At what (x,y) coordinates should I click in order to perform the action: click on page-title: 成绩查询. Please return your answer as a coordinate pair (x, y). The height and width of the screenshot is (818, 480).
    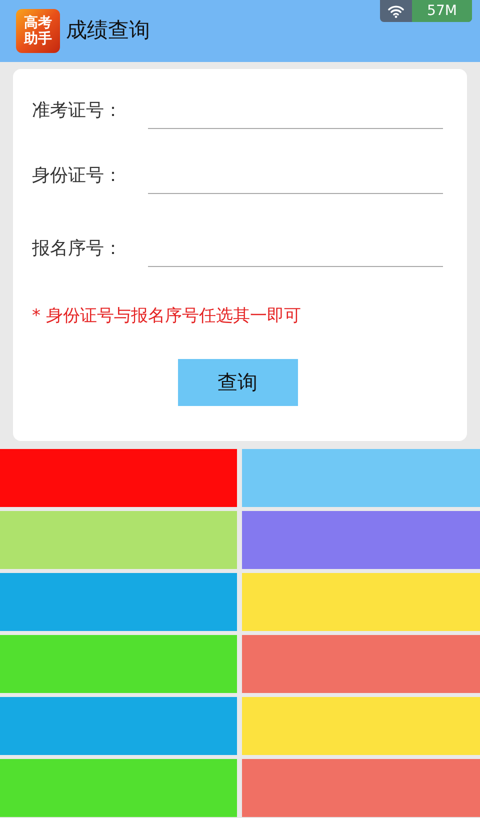
    Looking at the image, I should click on (108, 30).